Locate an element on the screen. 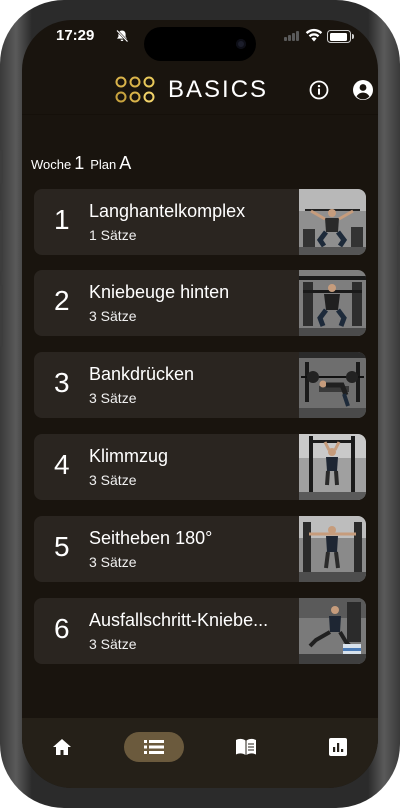 The image size is (400, 808). nav-home is located at coordinates (62, 747).